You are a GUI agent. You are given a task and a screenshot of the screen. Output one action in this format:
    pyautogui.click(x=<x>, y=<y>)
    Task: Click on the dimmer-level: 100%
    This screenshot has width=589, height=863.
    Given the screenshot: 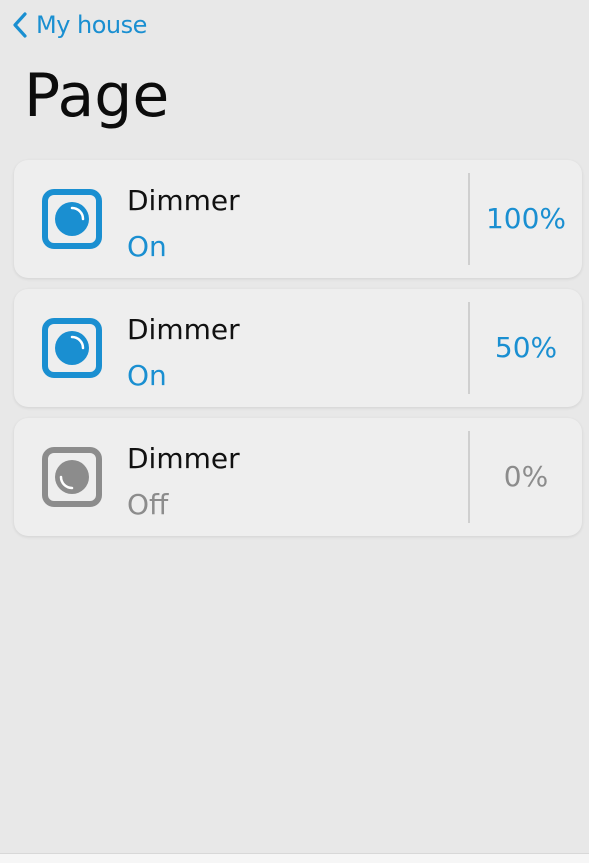 What is the action you would take?
    pyautogui.click(x=526, y=219)
    